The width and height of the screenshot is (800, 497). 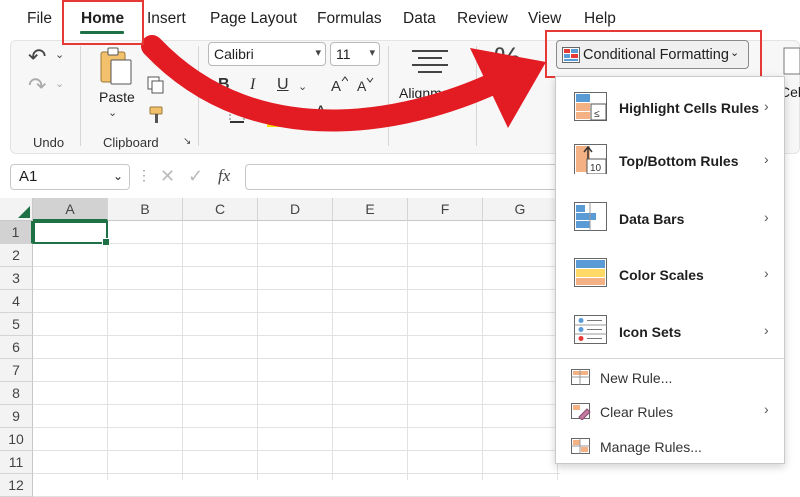 I want to click on confirm-entry-icon: ✓, so click(x=195, y=176).